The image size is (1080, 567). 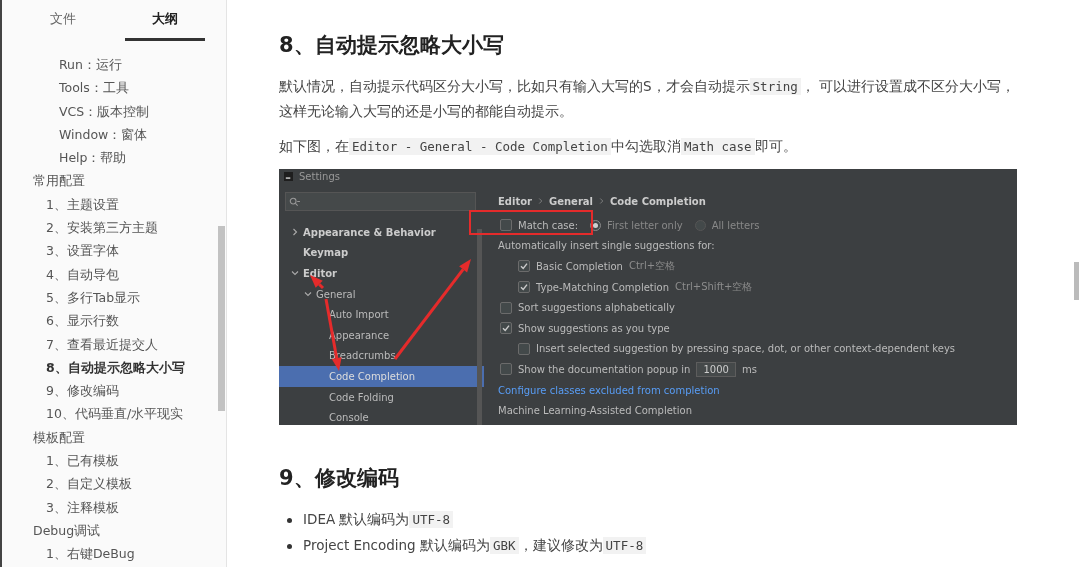 What do you see at coordinates (735, 225) in the screenshot?
I see `radio-label: All letters` at bounding box center [735, 225].